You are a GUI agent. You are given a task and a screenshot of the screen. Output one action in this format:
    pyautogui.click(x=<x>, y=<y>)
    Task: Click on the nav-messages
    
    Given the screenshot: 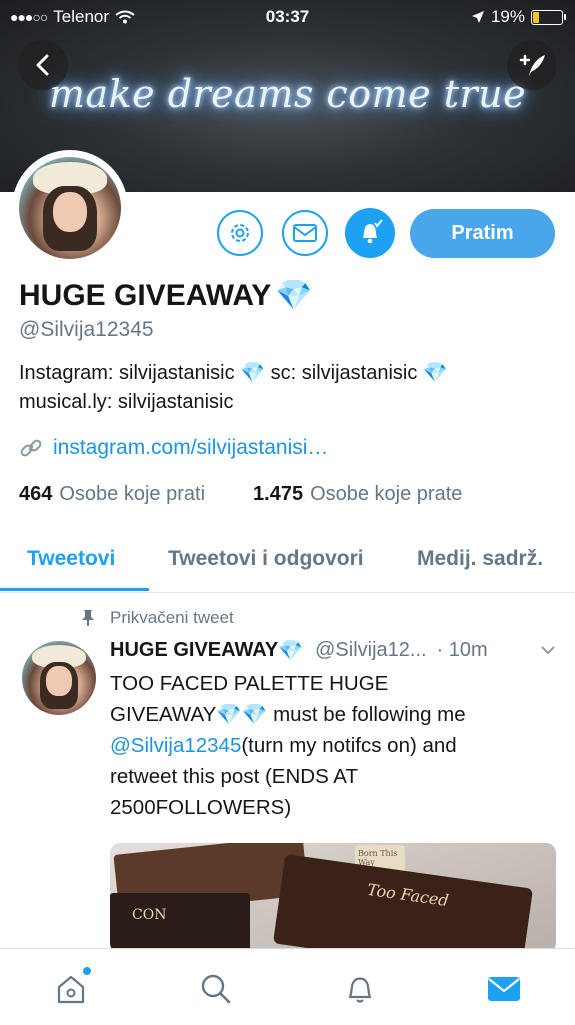 What is the action you would take?
    pyautogui.click(x=504, y=989)
    